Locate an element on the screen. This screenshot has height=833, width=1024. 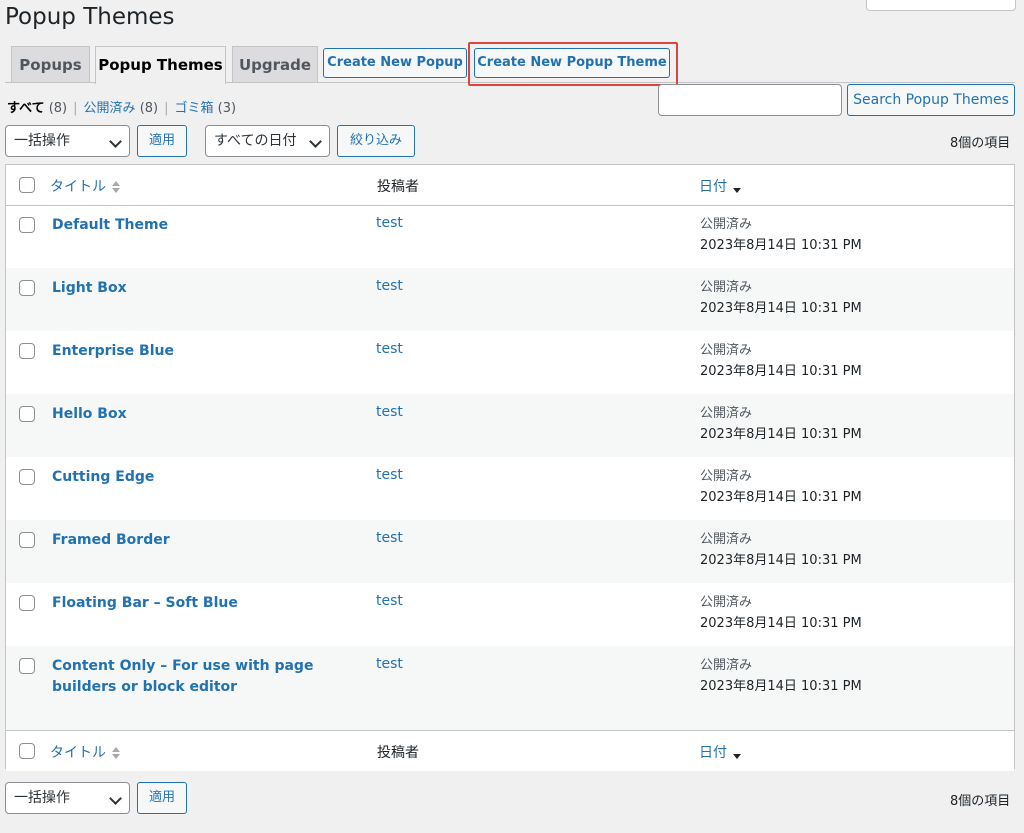
bulk-action-select-bottom: 一括操作 is located at coordinates (67, 798).